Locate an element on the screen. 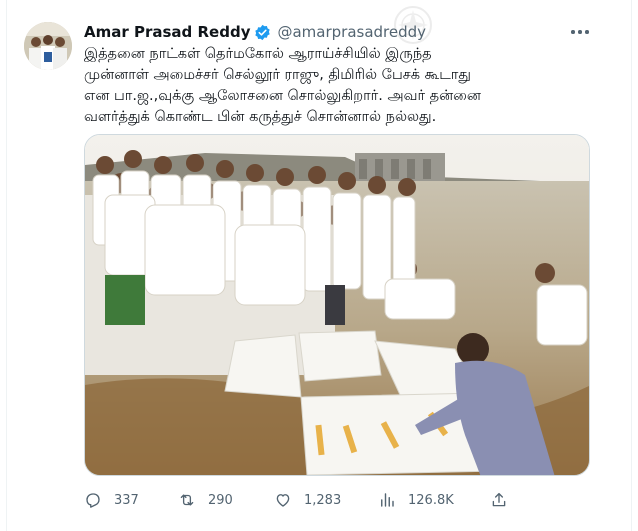 This screenshot has height=531, width=638. reply-icon is located at coordinates (93, 500).